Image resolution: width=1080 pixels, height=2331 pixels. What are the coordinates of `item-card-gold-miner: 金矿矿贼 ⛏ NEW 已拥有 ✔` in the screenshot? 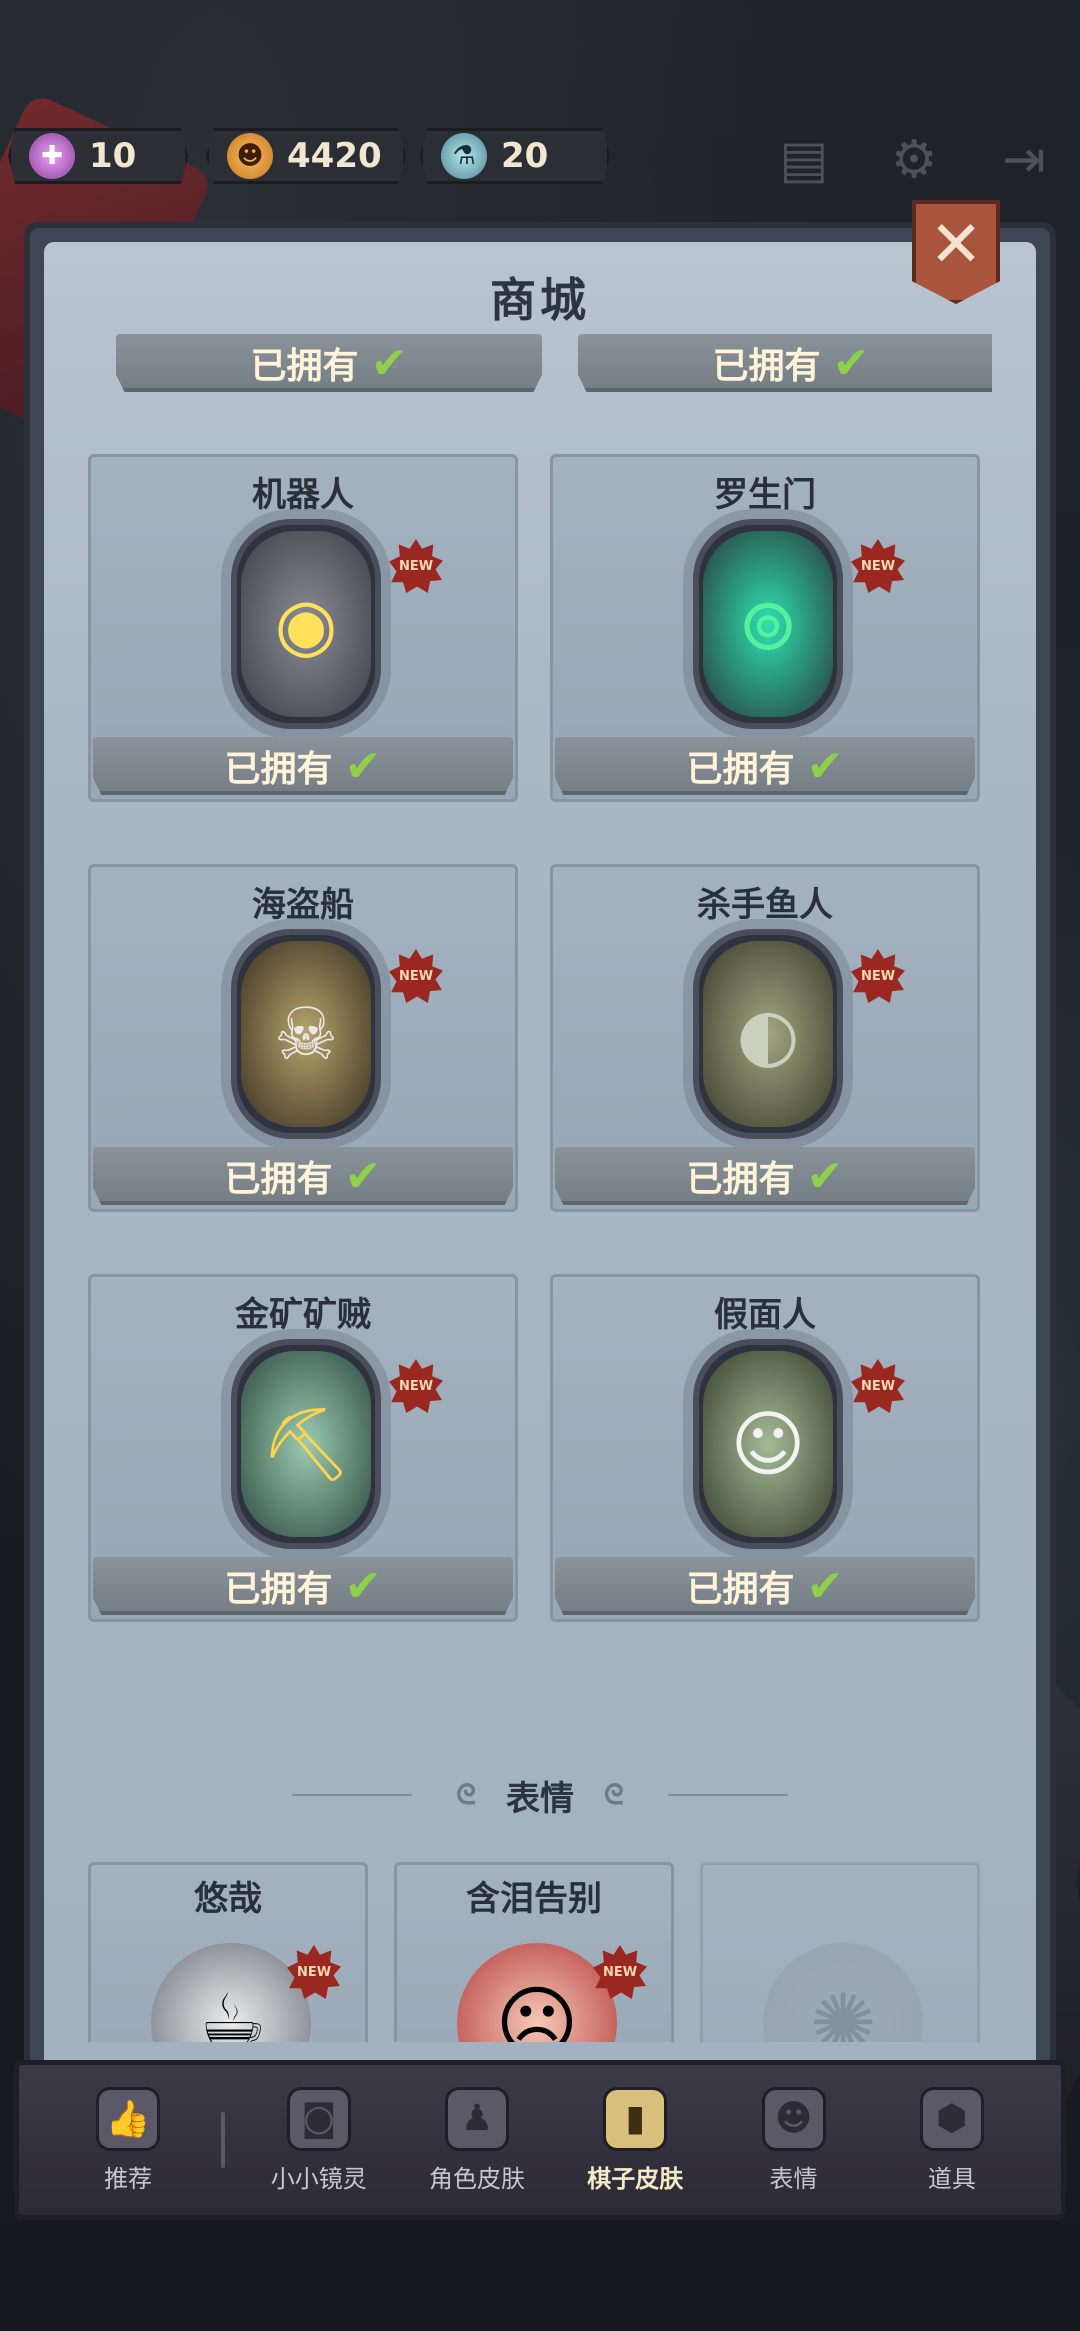 It's located at (303, 1448).